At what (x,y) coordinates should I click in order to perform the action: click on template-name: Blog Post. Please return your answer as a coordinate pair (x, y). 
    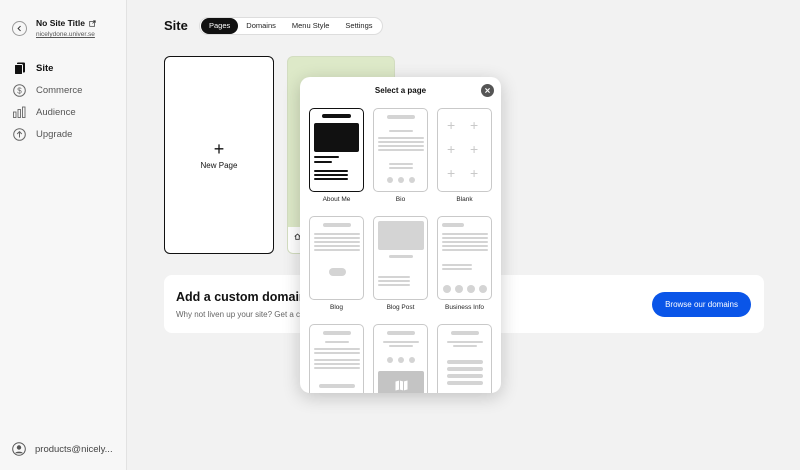
    Looking at the image, I should click on (400, 307).